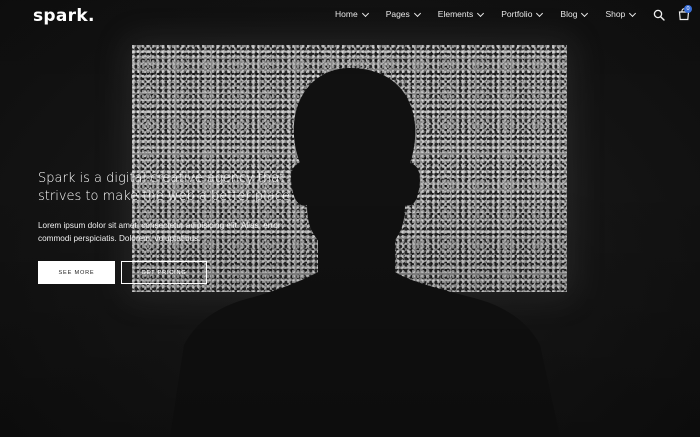  I want to click on nav-item-elements: Elements, so click(461, 14).